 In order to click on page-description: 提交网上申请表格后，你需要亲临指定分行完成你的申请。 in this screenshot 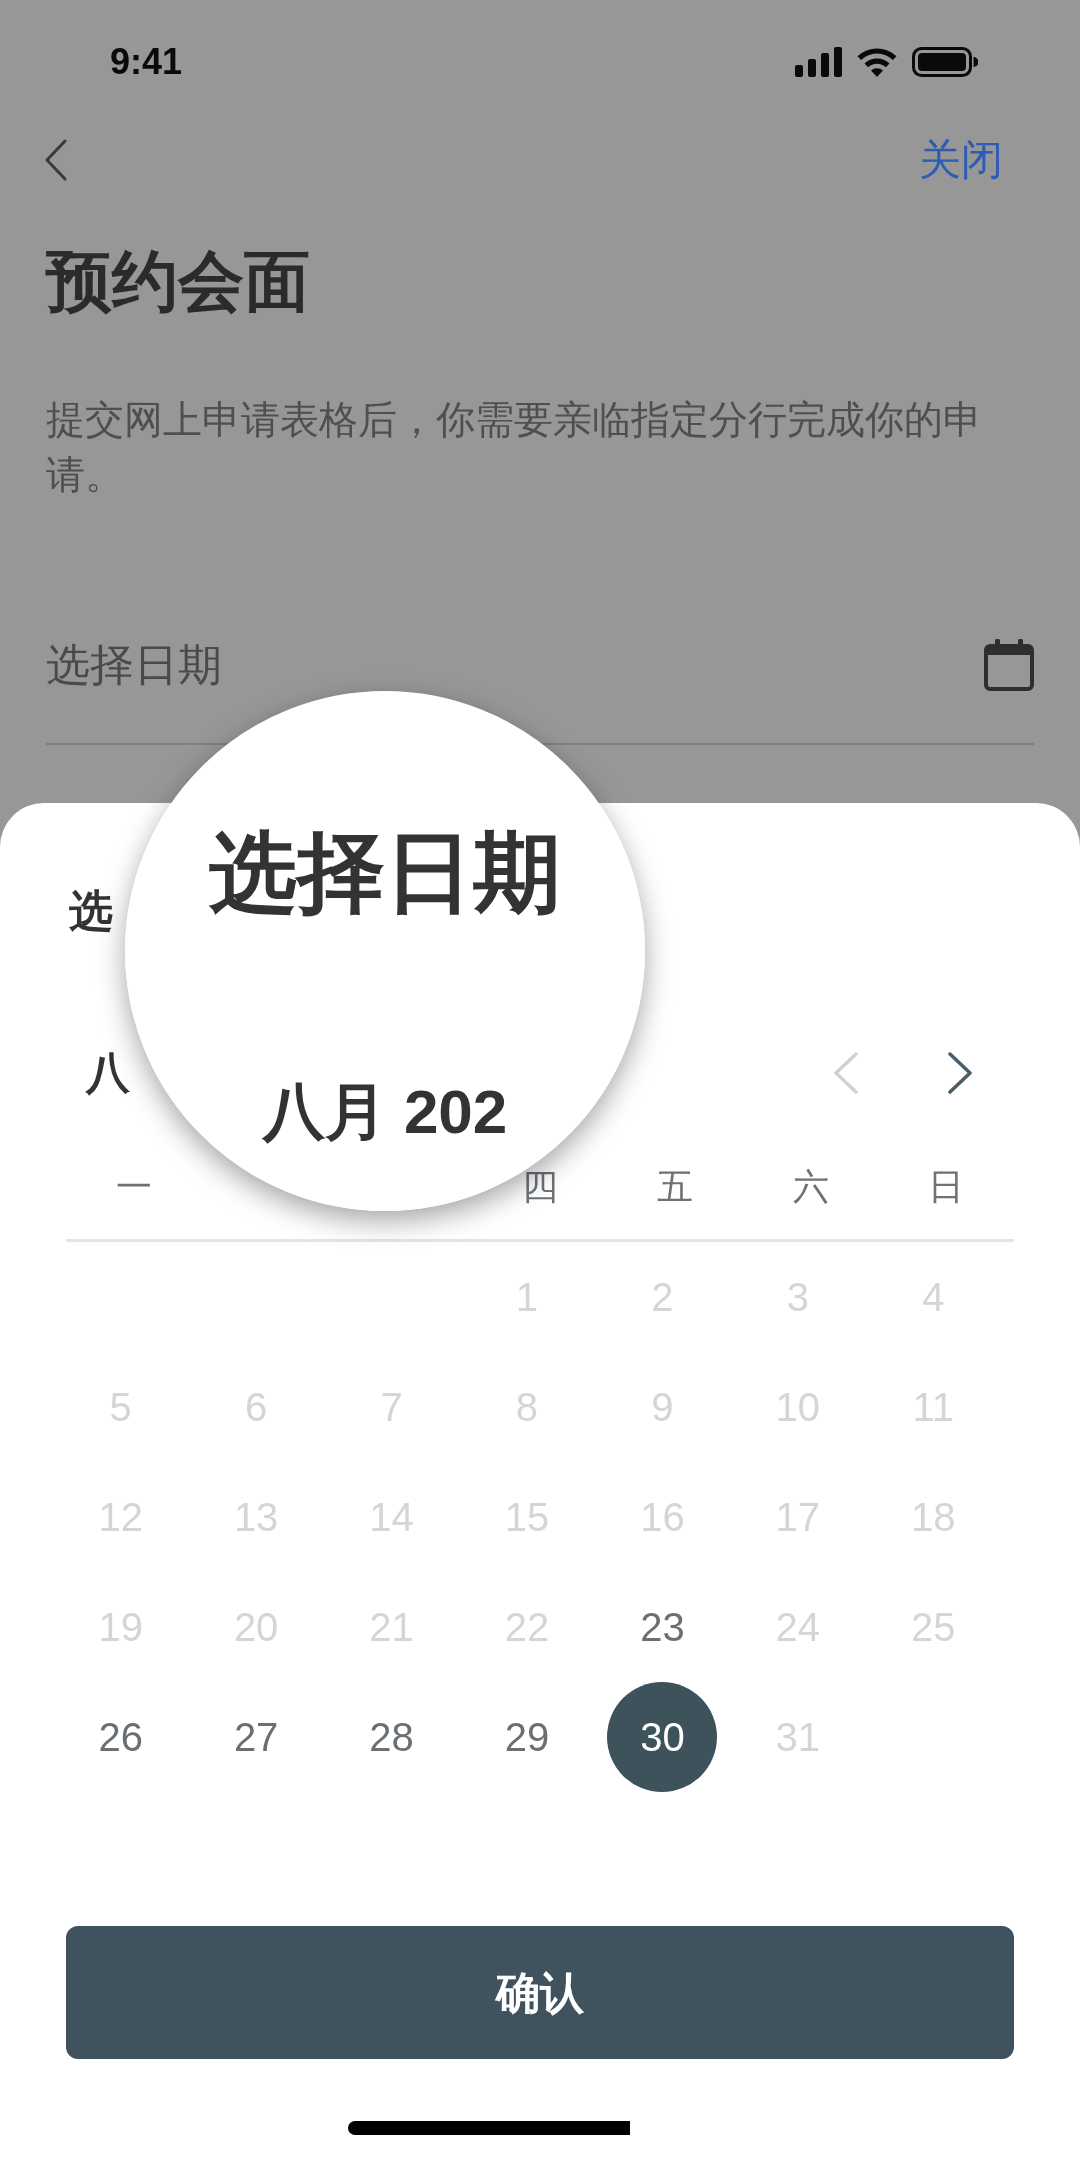, I will do `click(514, 447)`.